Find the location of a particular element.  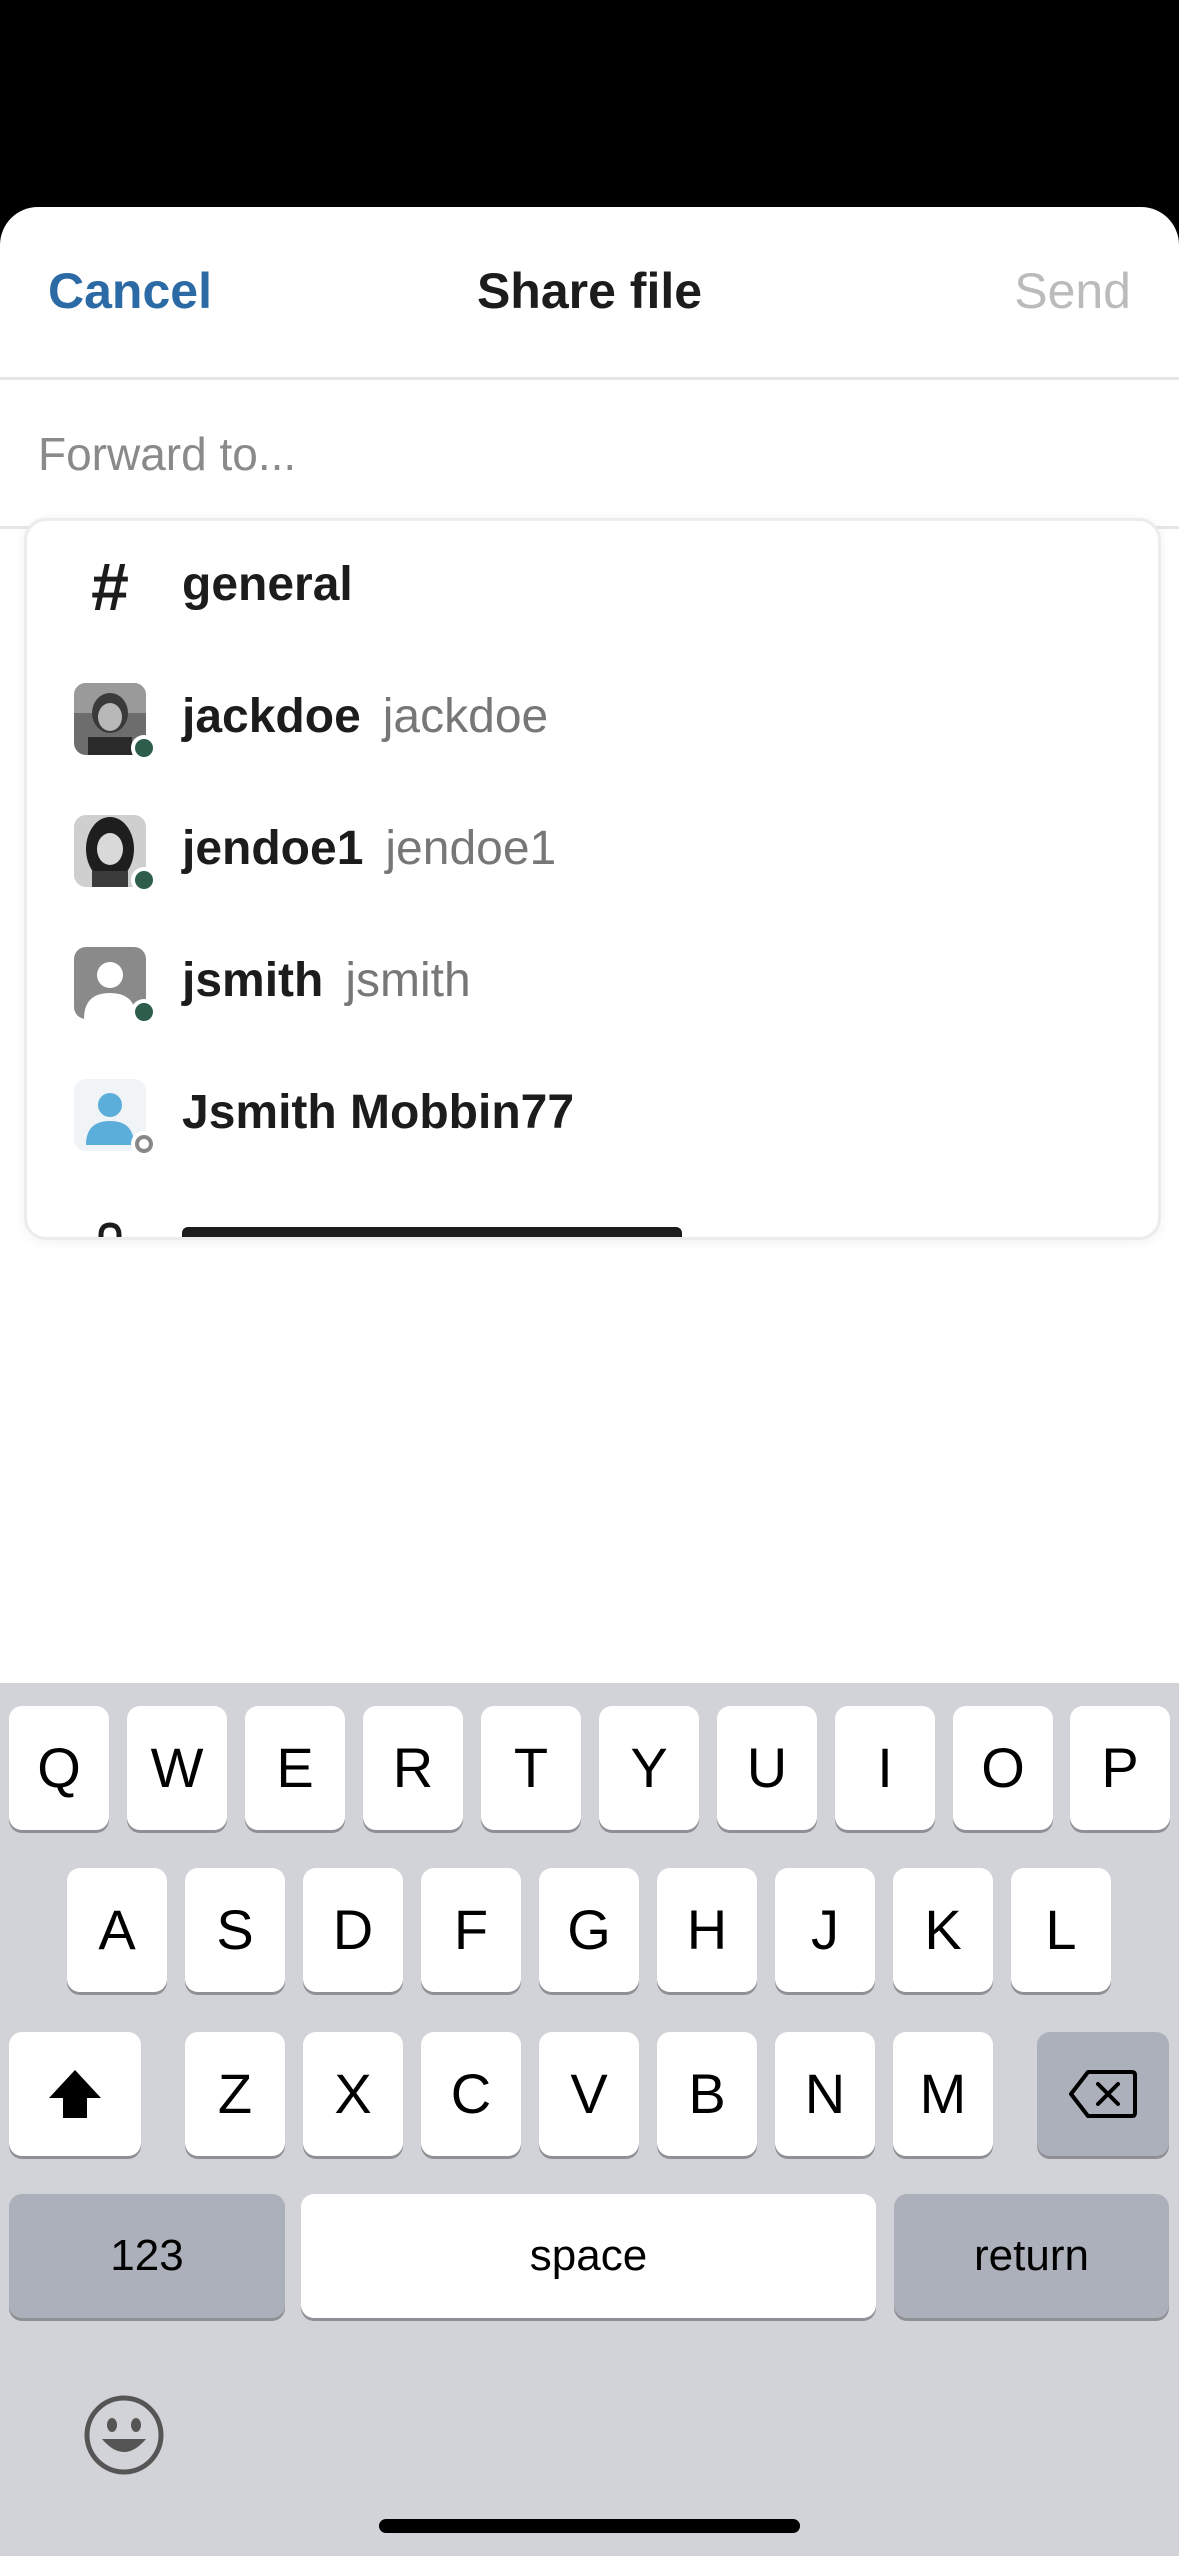

key-r: R is located at coordinates (413, 1768).